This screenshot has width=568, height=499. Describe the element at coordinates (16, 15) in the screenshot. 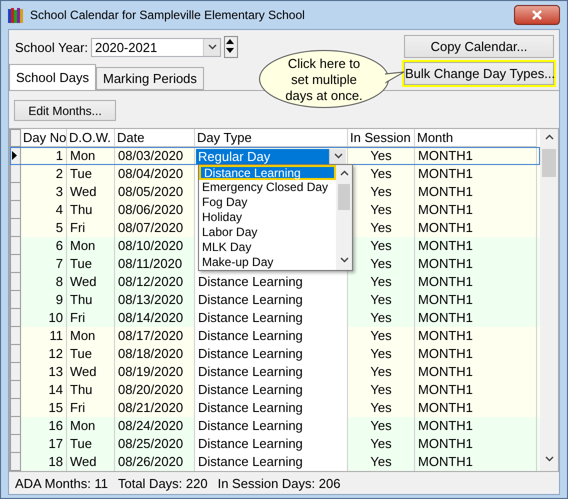

I see `books-icon` at that location.